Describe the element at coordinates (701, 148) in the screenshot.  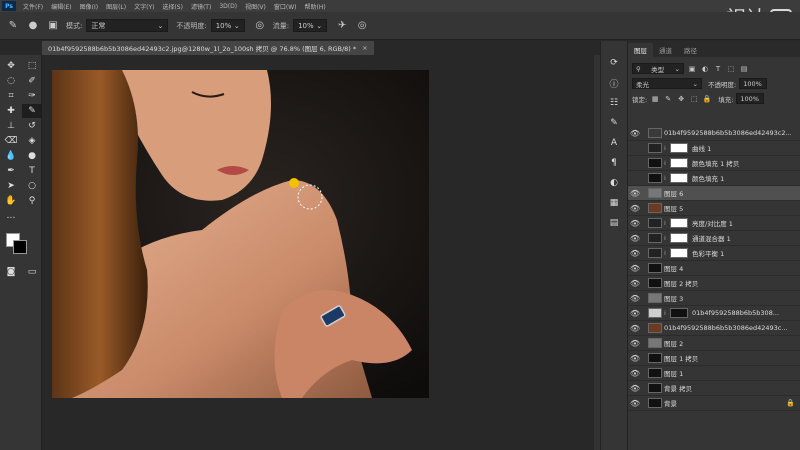
I see `layer-name: 曲线 1` at that location.